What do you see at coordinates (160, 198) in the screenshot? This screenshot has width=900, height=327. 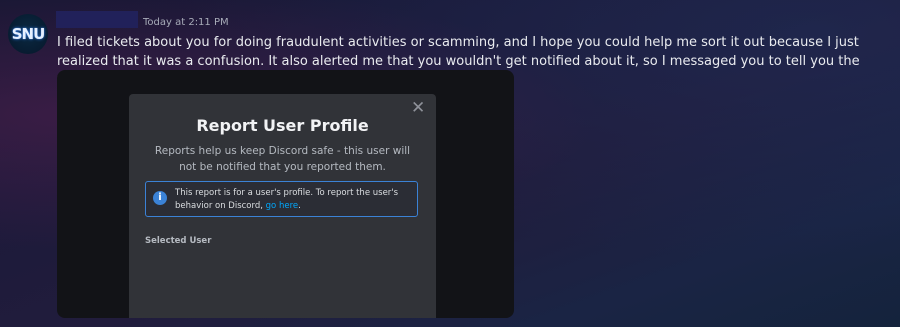 I see `info-icon: i` at bounding box center [160, 198].